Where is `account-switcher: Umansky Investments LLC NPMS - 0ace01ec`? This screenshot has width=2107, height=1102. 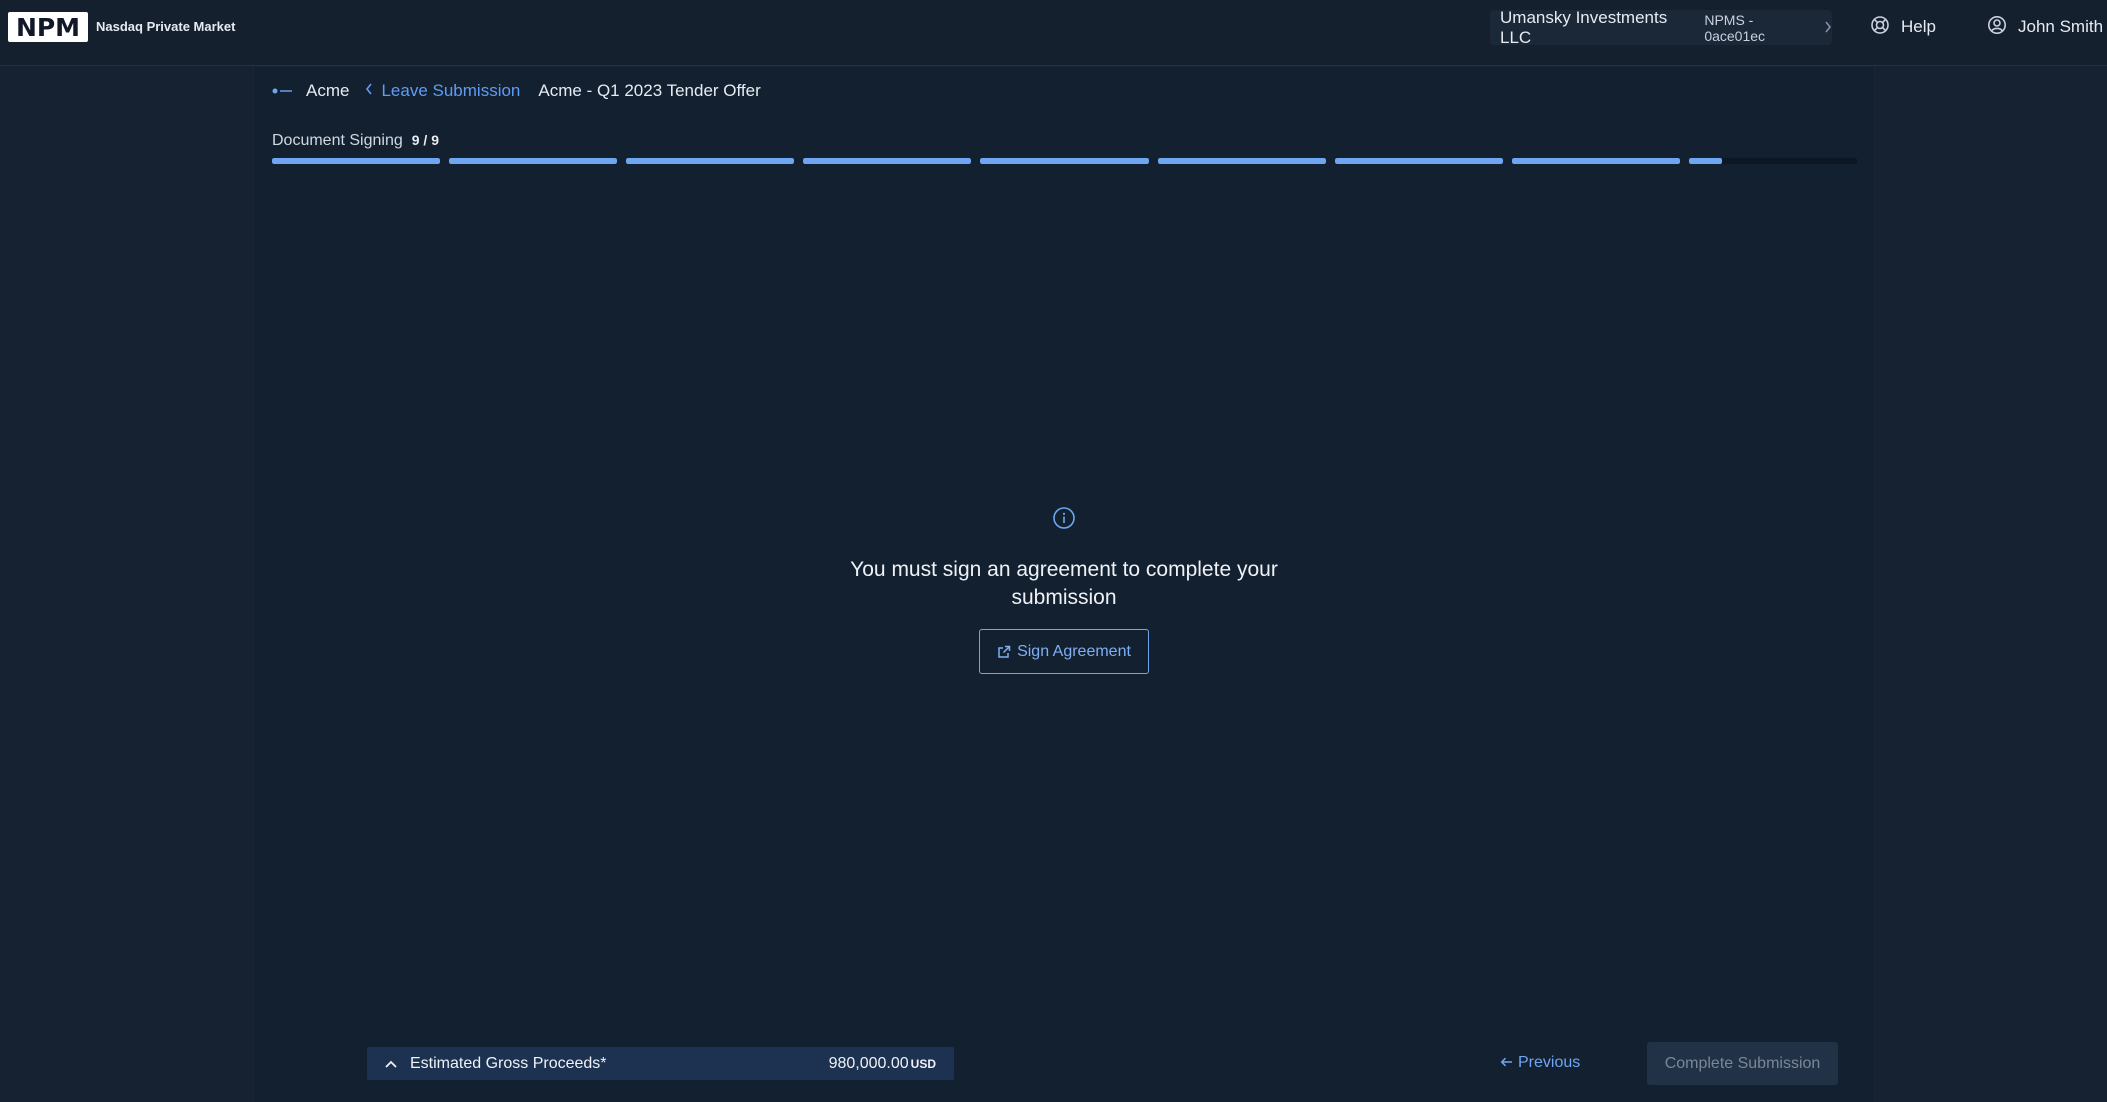
account-switcher: Umansky Investments LLC NPMS - 0ace01ec is located at coordinates (1661, 27).